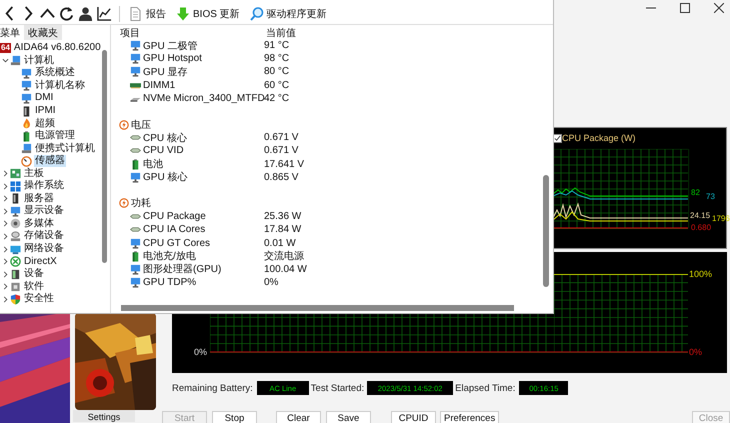  What do you see at coordinates (15, 262) in the screenshot?
I see `x-circle-icon` at bounding box center [15, 262].